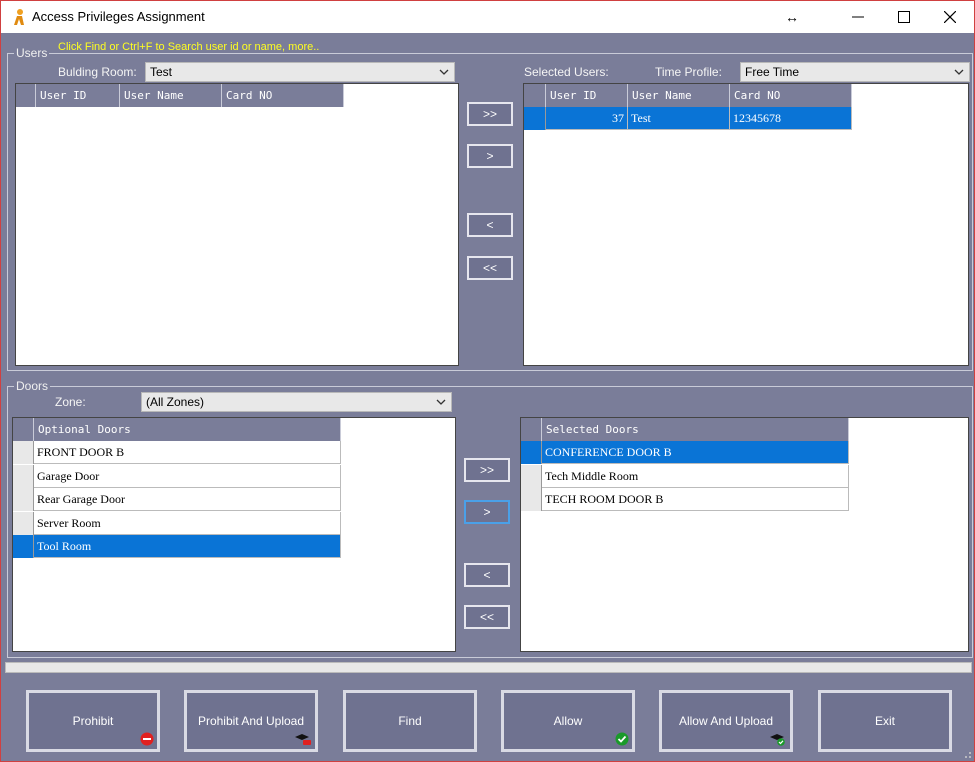 Image resolution: width=975 pixels, height=762 pixels. What do you see at coordinates (147, 739) in the screenshot?
I see `no-entry-icon` at bounding box center [147, 739].